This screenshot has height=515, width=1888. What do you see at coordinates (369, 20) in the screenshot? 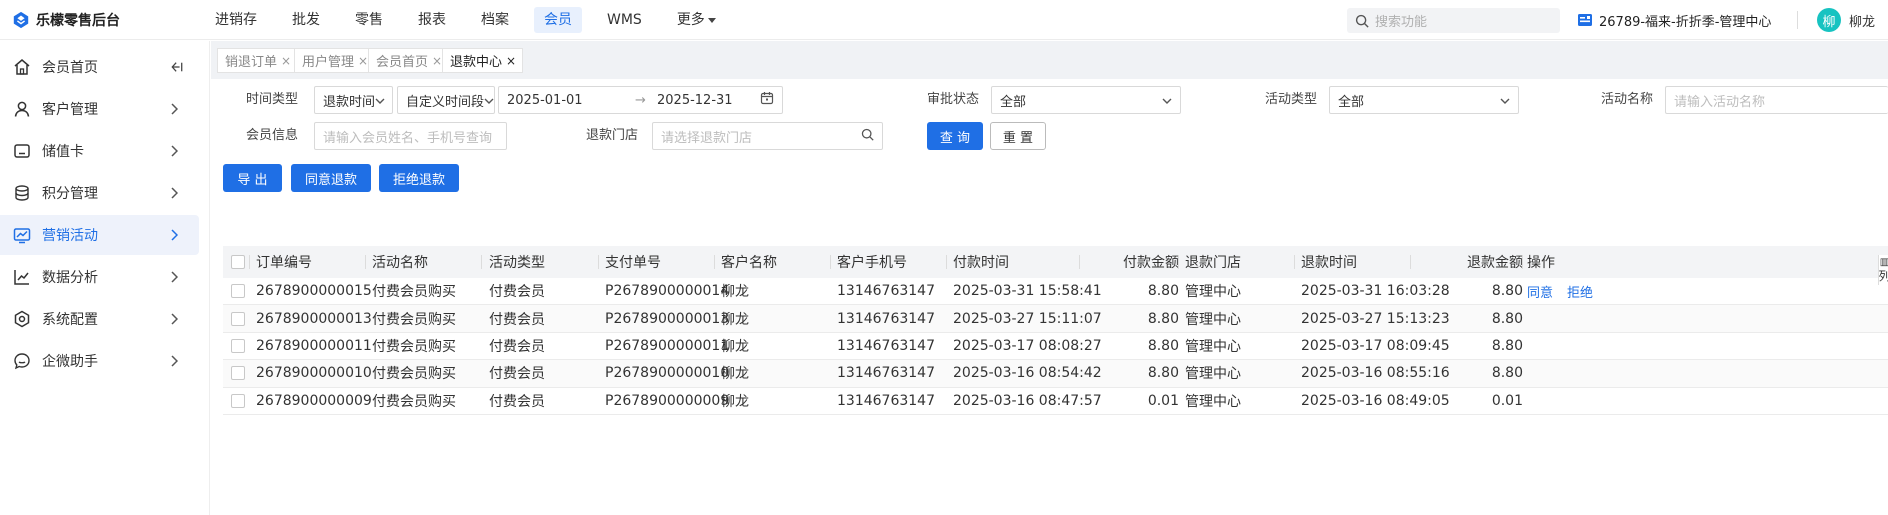
I see `nav-item-2: 零售` at bounding box center [369, 20].